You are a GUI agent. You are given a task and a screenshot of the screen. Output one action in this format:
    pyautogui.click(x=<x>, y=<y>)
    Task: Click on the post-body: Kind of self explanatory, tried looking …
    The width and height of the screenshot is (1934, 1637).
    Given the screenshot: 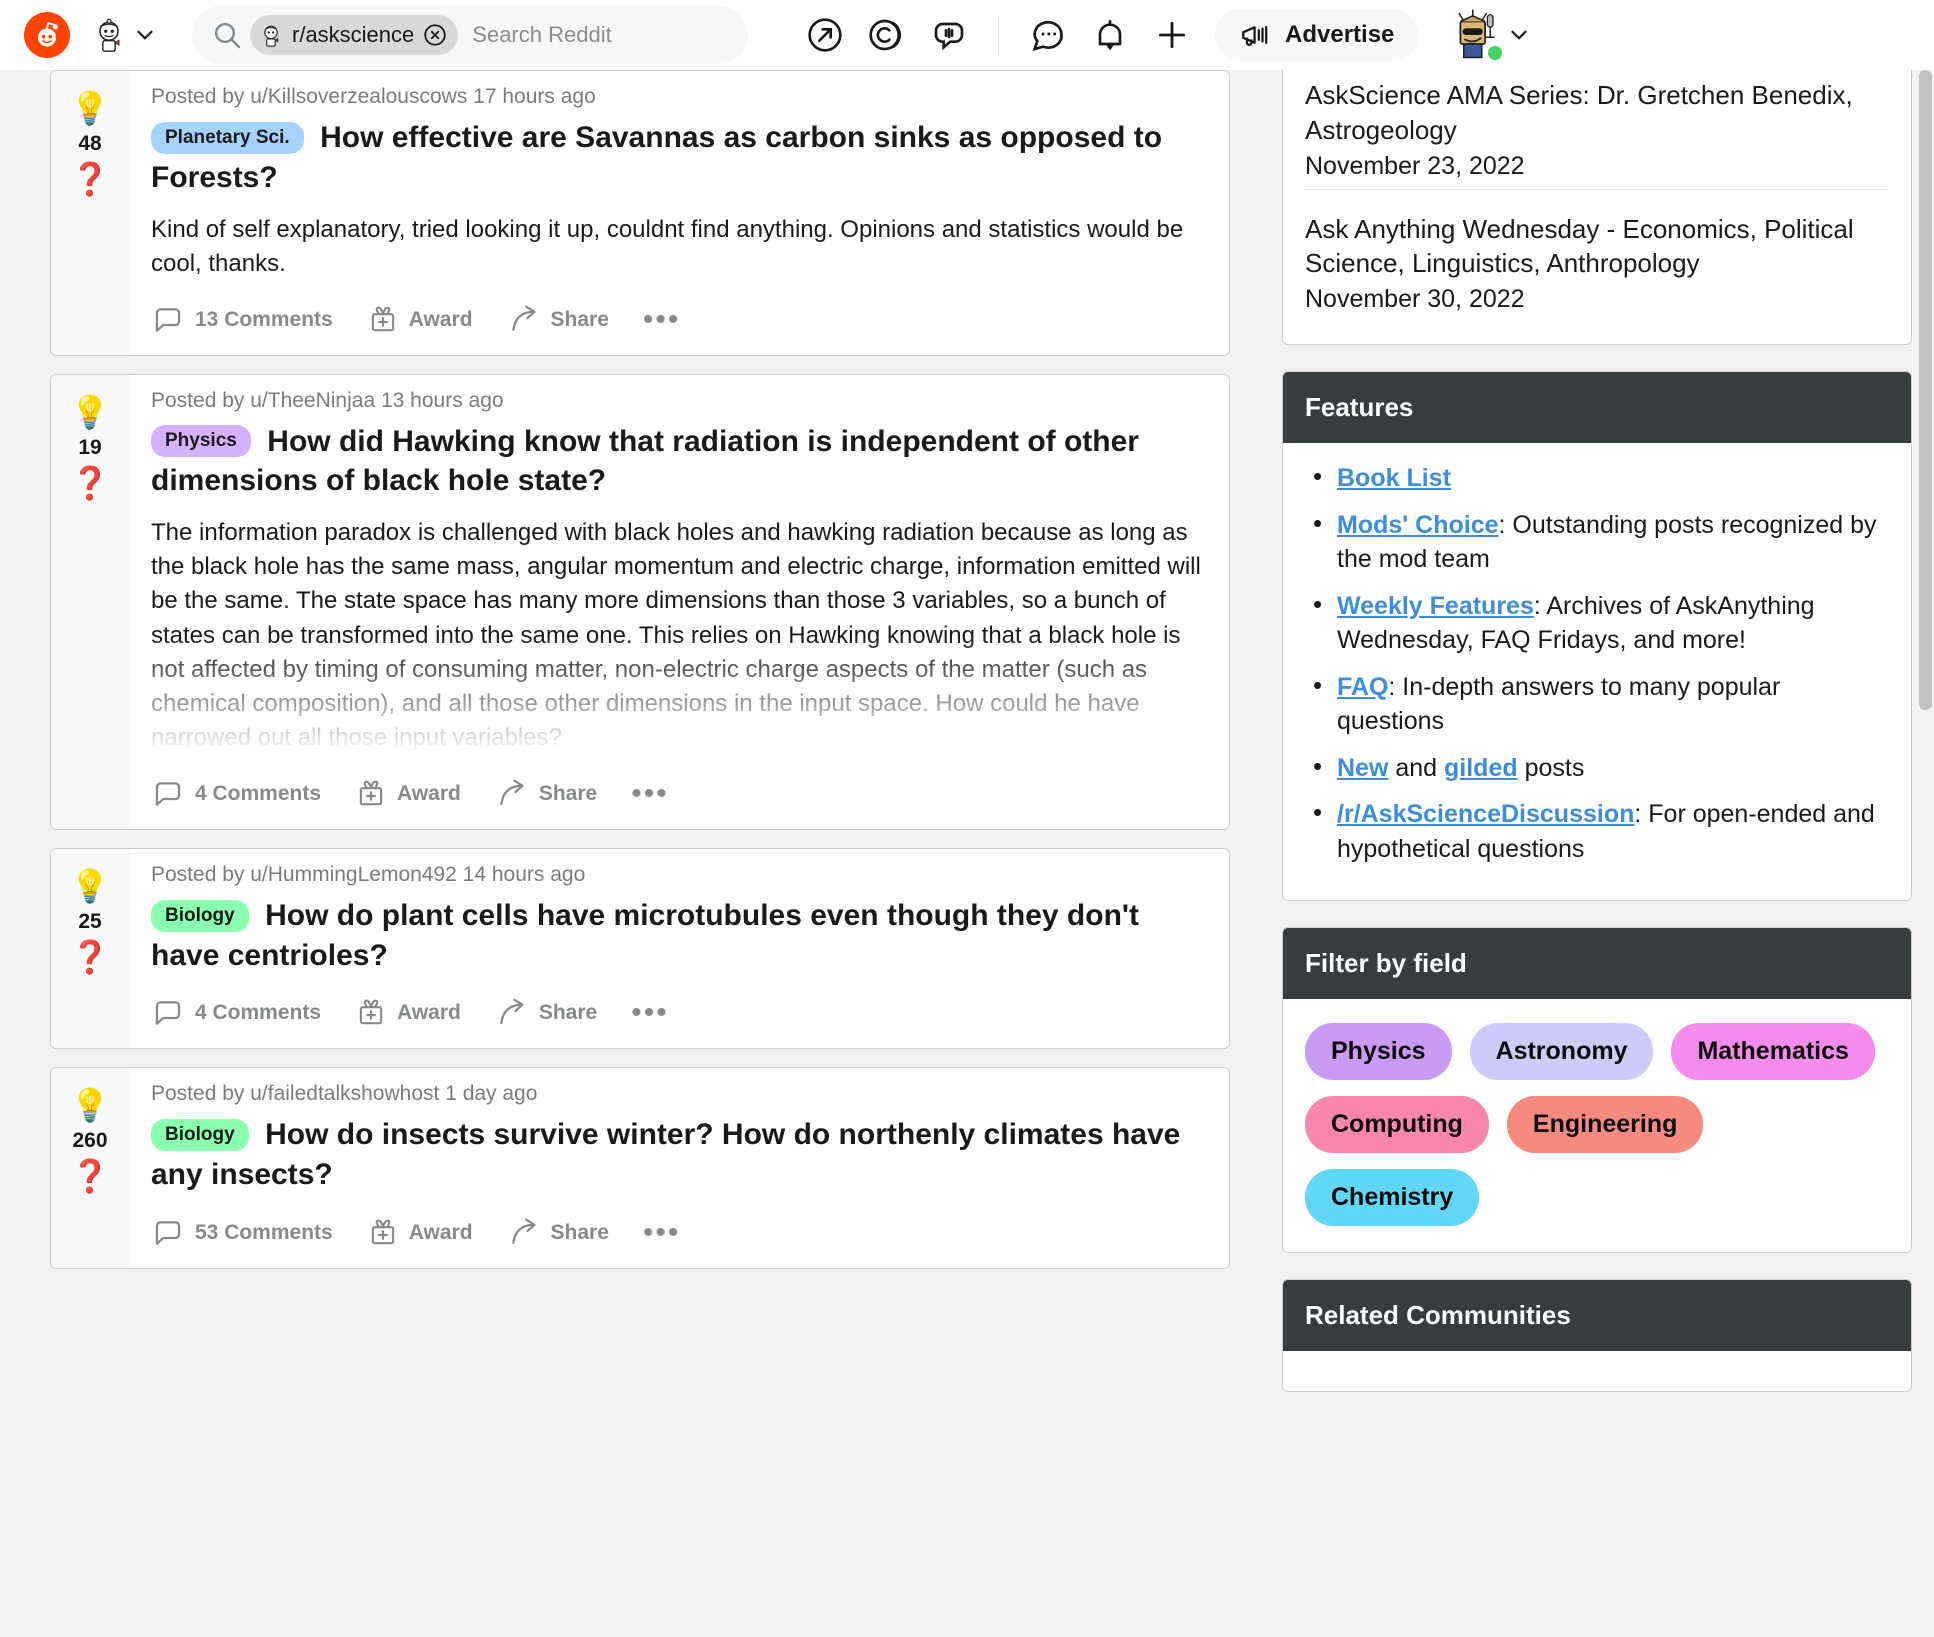 What is the action you would take?
    pyautogui.click(x=667, y=246)
    